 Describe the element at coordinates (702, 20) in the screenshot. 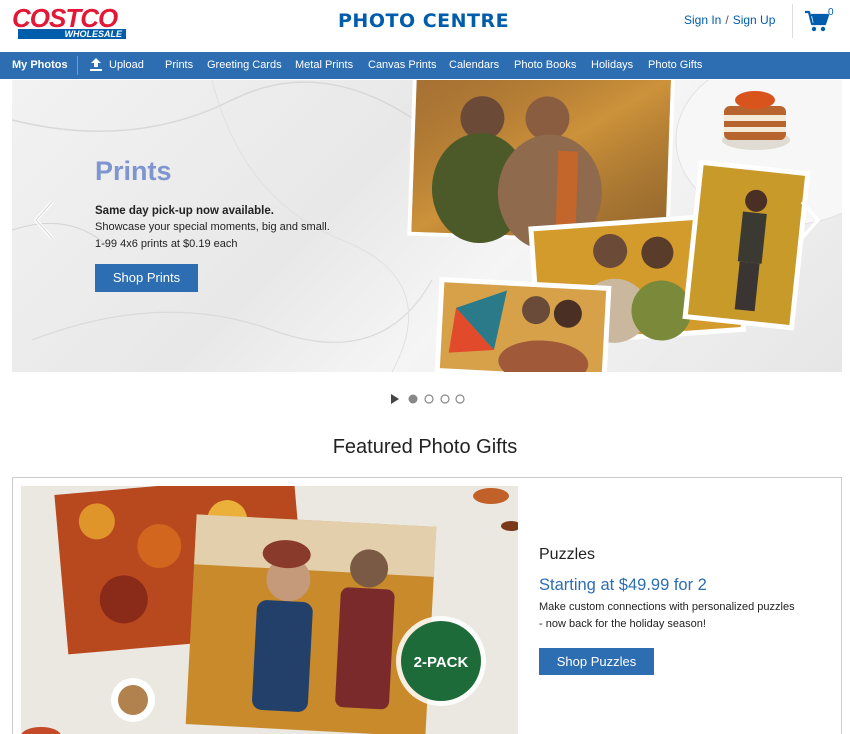

I see `sign-in-link: Sign In` at that location.